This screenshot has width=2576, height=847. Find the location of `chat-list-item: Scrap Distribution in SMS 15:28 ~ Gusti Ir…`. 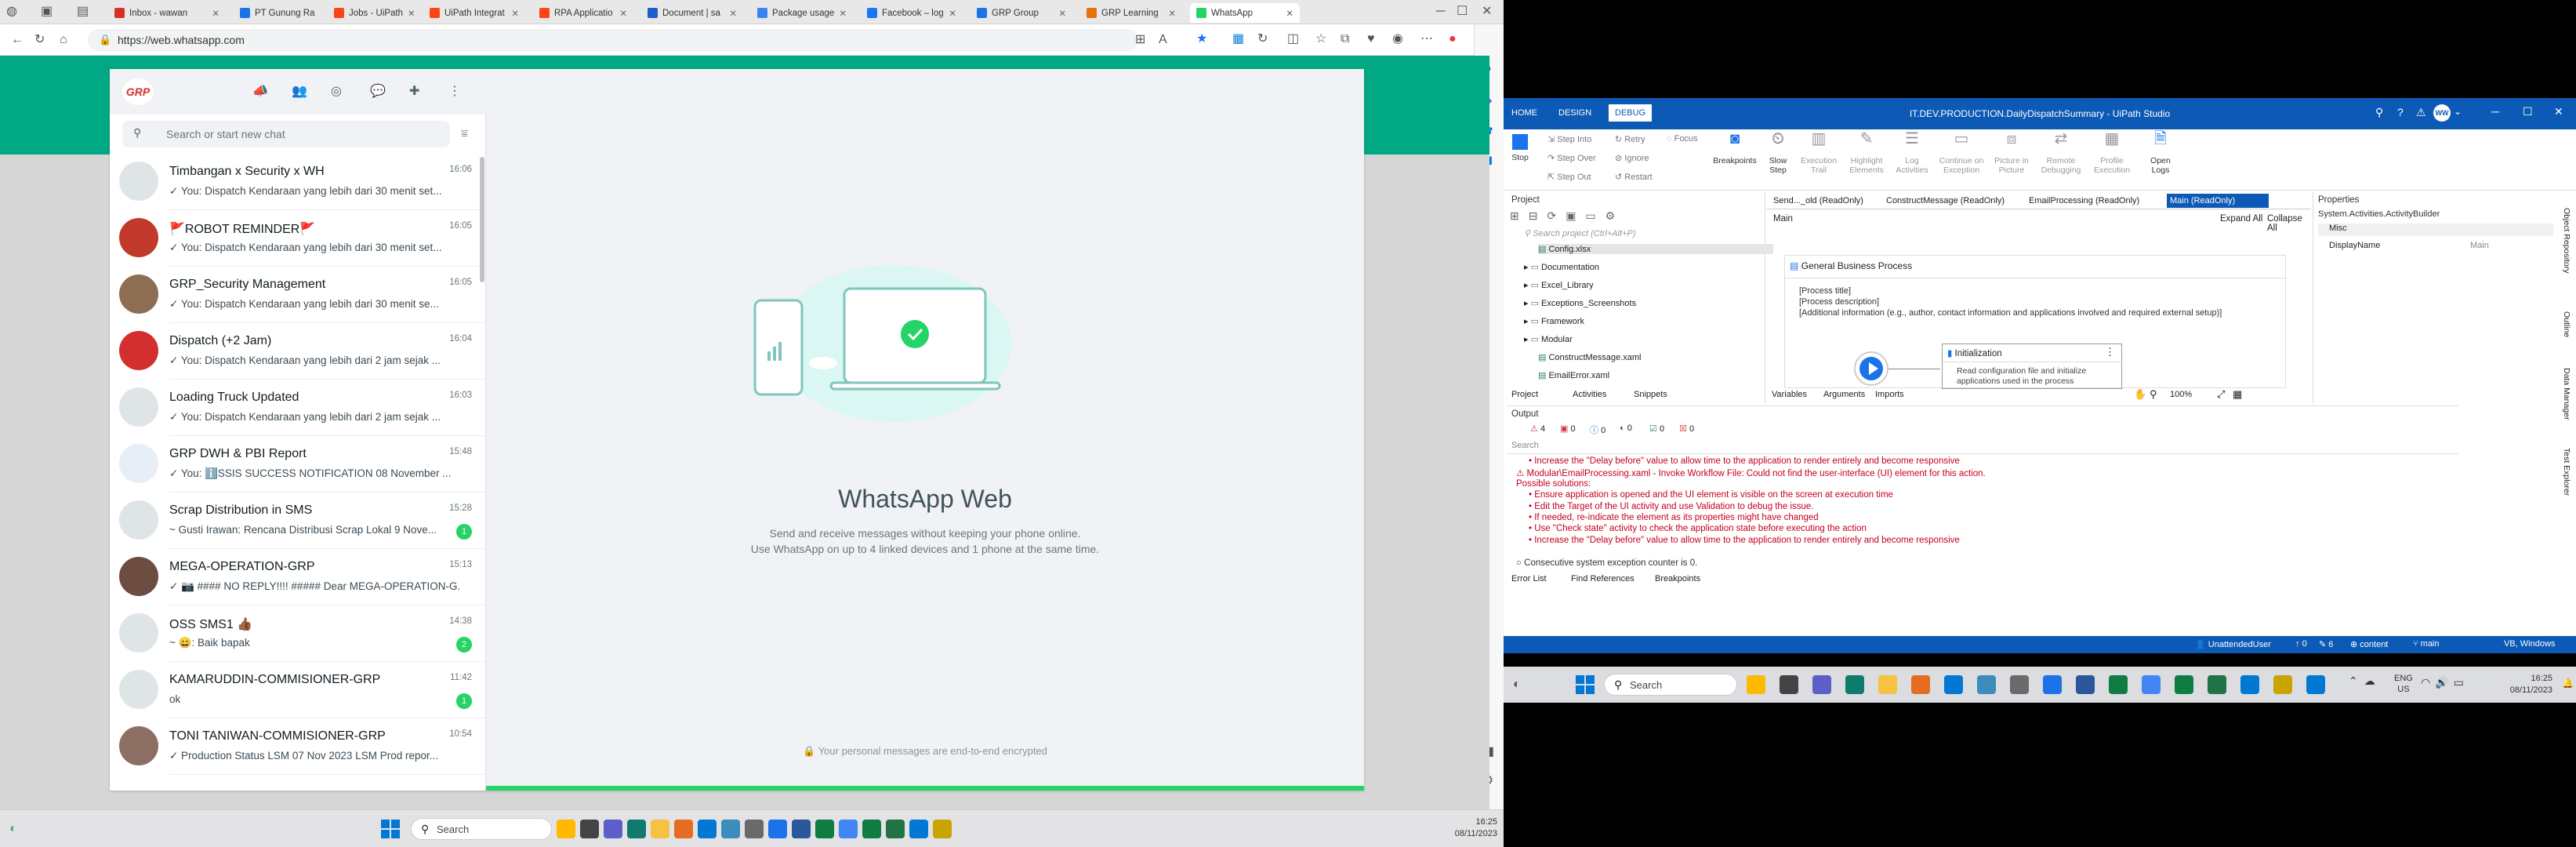

chat-list-item: Scrap Distribution in SMS 15:28 ~ Gusti Ir… is located at coordinates (298, 521).